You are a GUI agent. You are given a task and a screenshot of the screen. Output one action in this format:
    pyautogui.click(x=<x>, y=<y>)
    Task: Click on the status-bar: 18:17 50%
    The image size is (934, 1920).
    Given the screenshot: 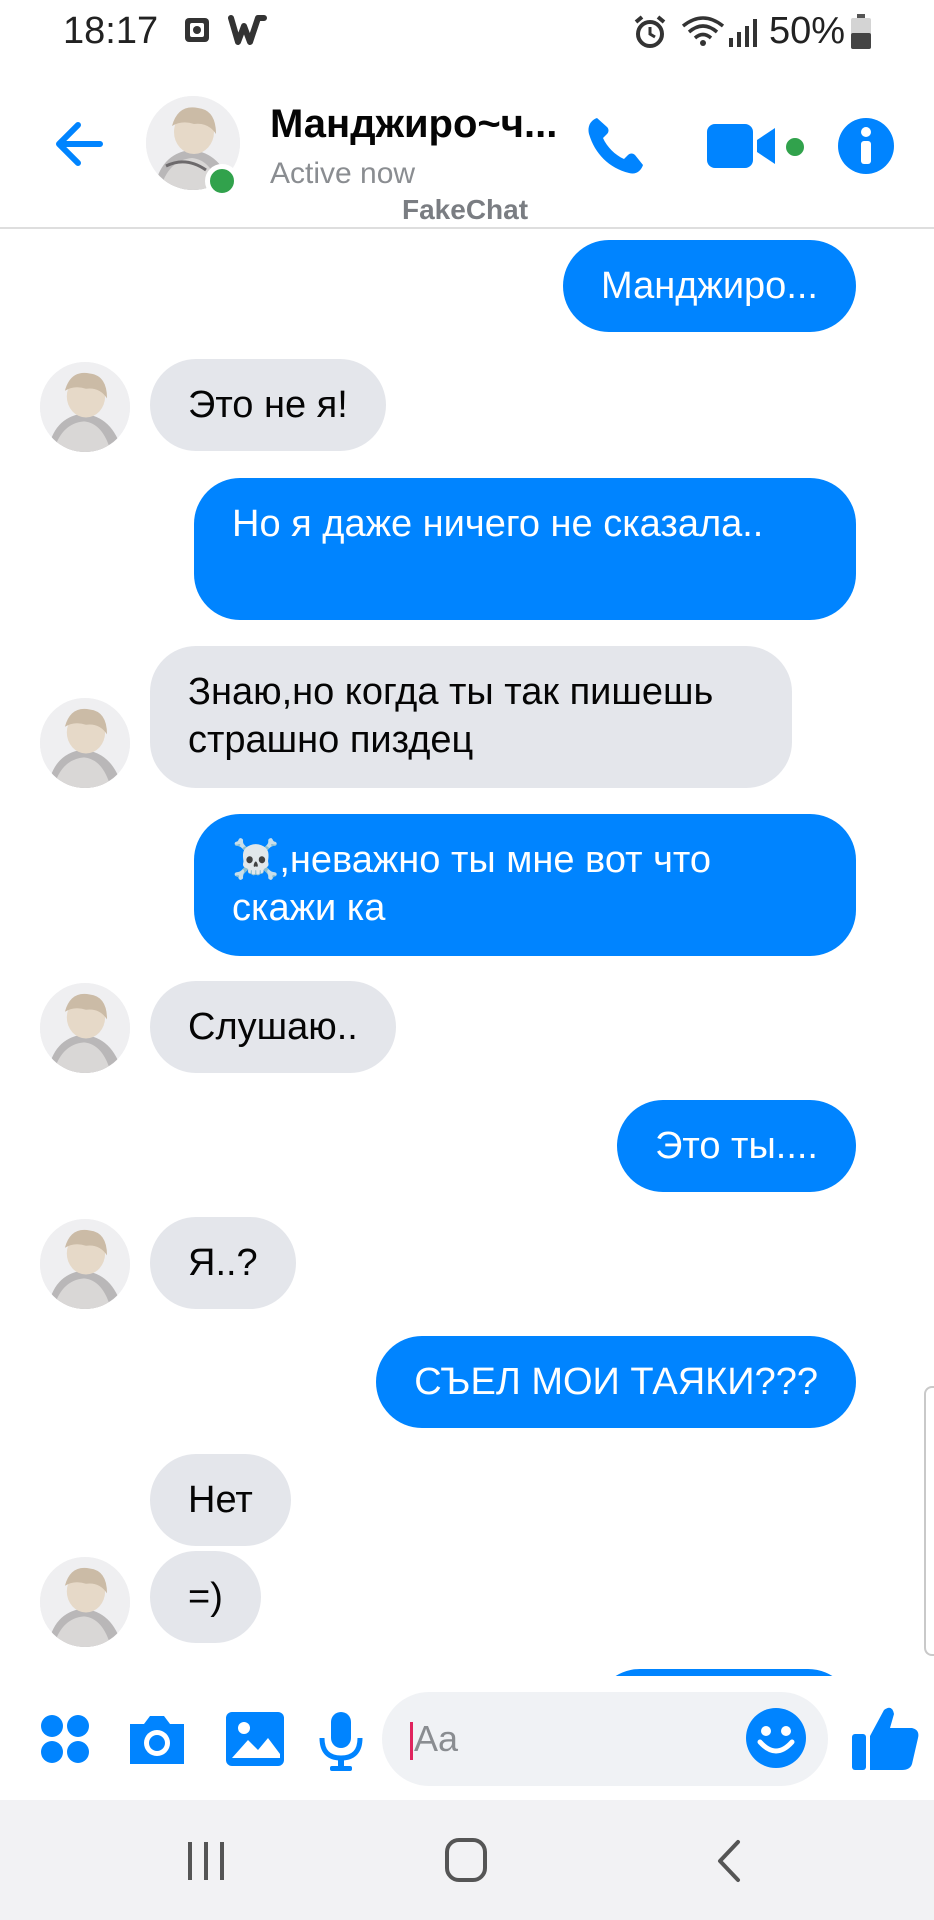 What is the action you would take?
    pyautogui.click(x=467, y=32)
    